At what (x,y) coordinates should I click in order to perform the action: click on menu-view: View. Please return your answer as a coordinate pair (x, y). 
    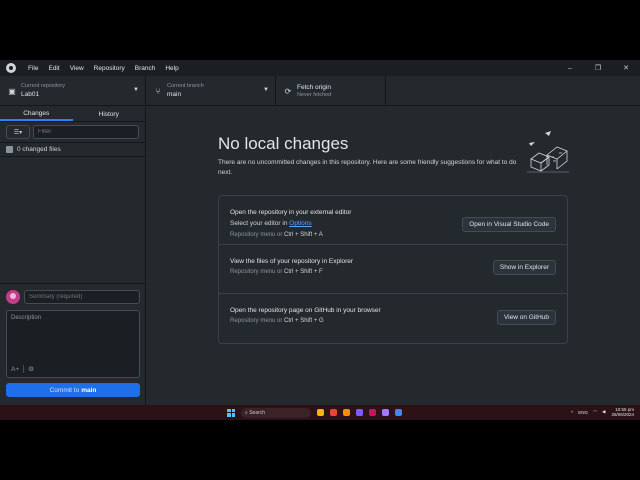
    Looking at the image, I should click on (77, 68).